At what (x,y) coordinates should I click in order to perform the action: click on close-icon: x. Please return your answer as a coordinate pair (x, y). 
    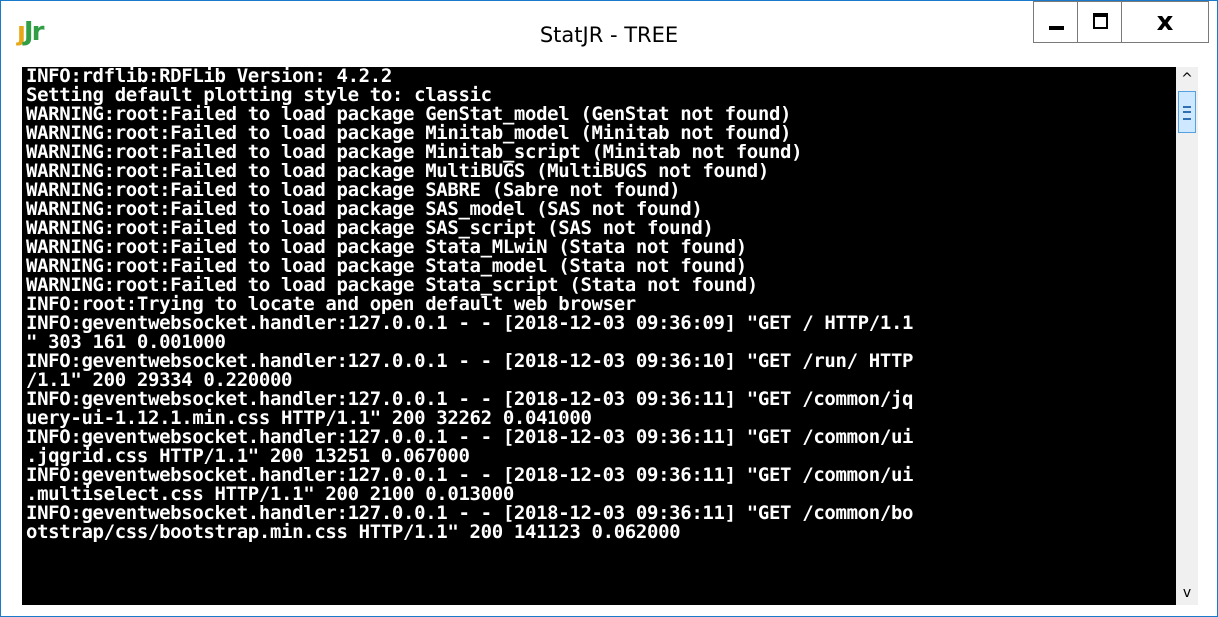
    Looking at the image, I should click on (1165, 22).